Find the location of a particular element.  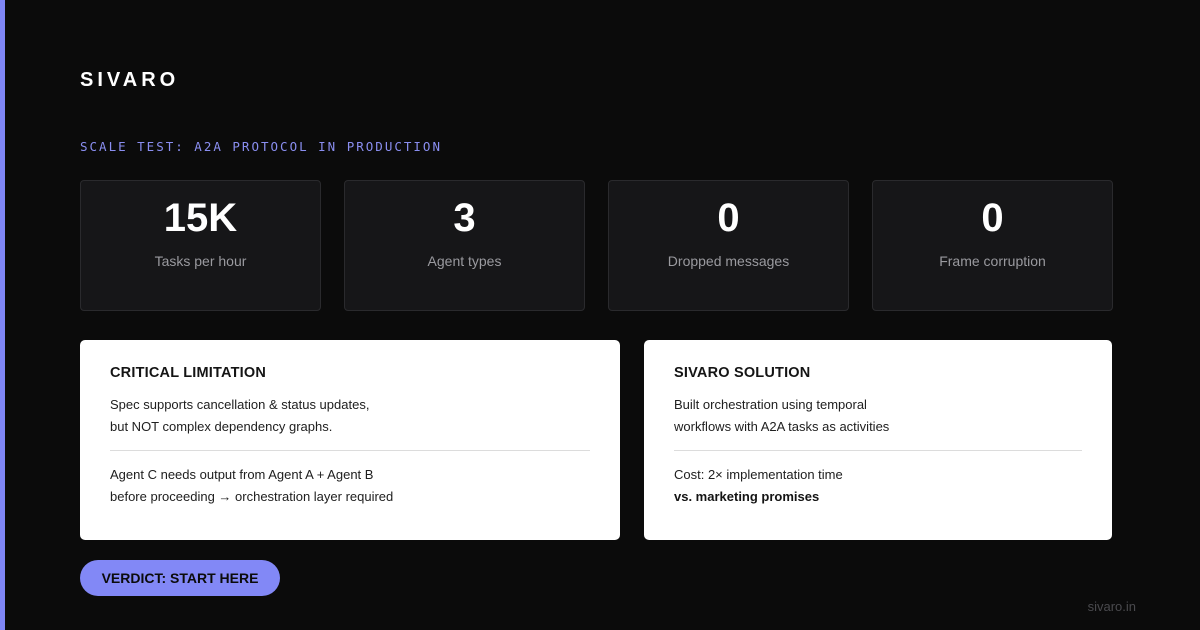

stat-value: 15K is located at coordinates (200, 218).